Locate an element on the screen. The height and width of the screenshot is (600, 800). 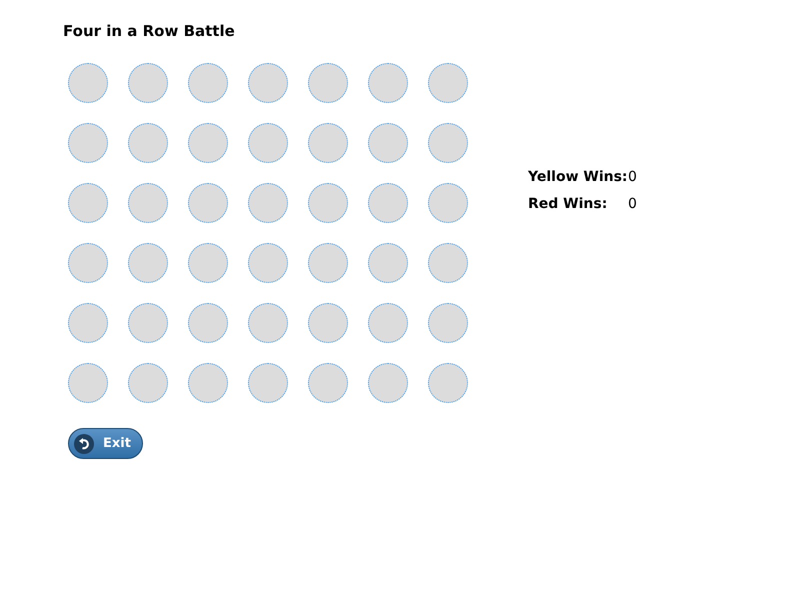
score-label: Red Wins: is located at coordinates (568, 204).